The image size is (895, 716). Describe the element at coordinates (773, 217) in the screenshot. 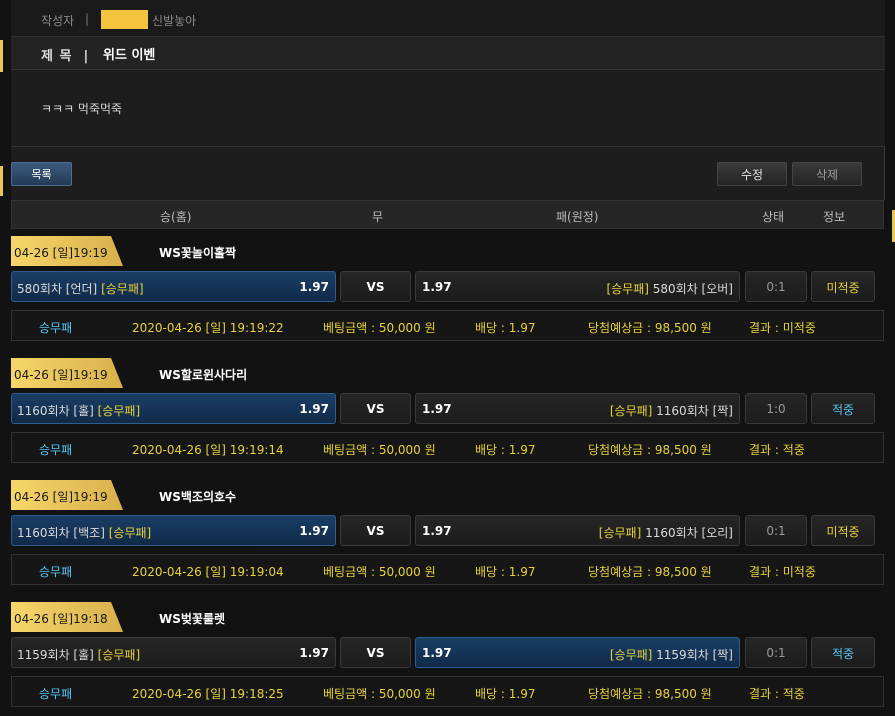

I see `col-status: 상태` at that location.